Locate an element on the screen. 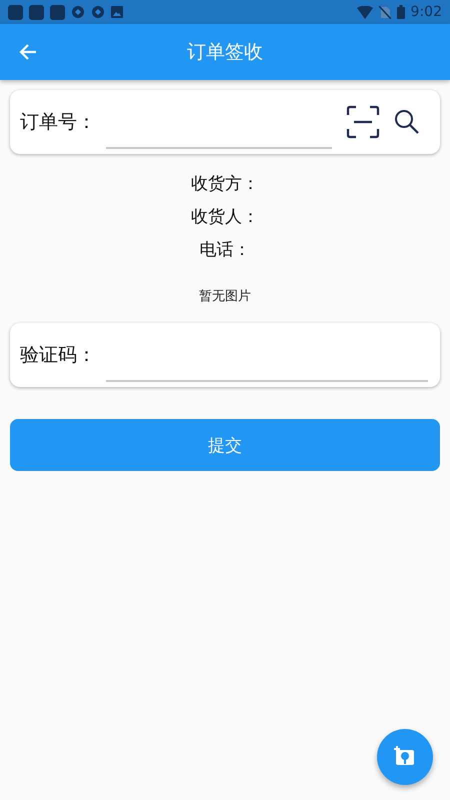 The width and height of the screenshot is (450, 800). back-icon is located at coordinates (28, 52).